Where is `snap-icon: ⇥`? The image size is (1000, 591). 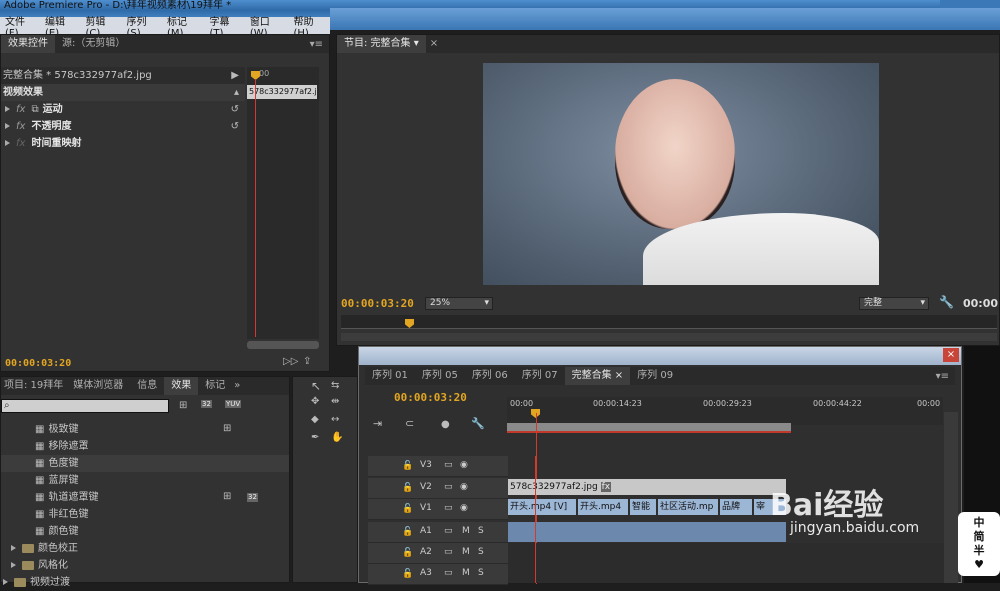 snap-icon: ⇥ is located at coordinates (377, 423).